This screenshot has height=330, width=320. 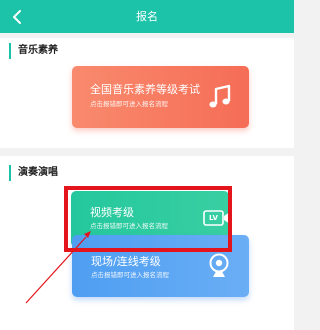 I want to click on page-title: 报名, so click(x=147, y=16).